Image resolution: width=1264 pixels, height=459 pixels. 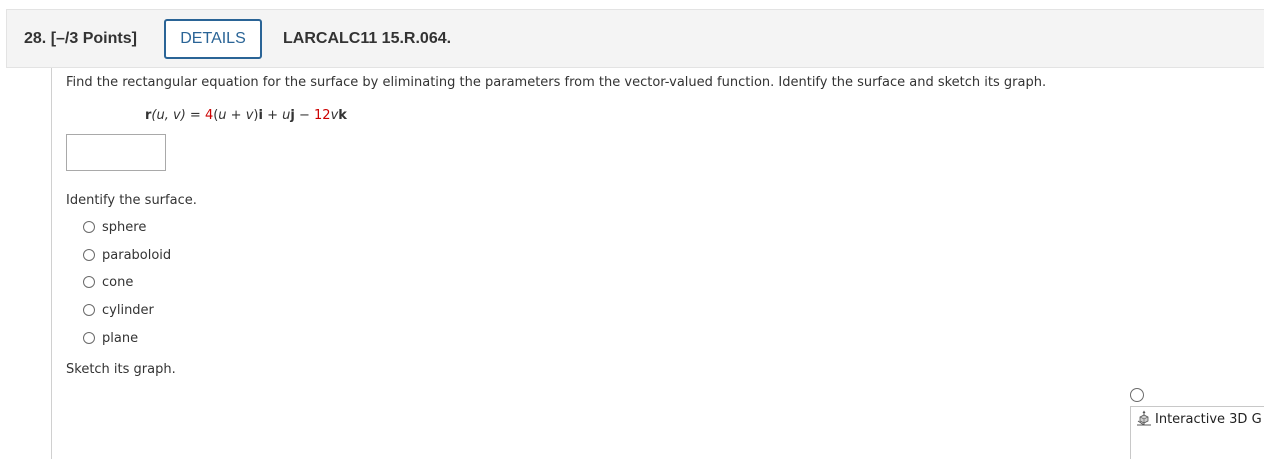 I want to click on option-label: paraboloid, so click(x=137, y=255).